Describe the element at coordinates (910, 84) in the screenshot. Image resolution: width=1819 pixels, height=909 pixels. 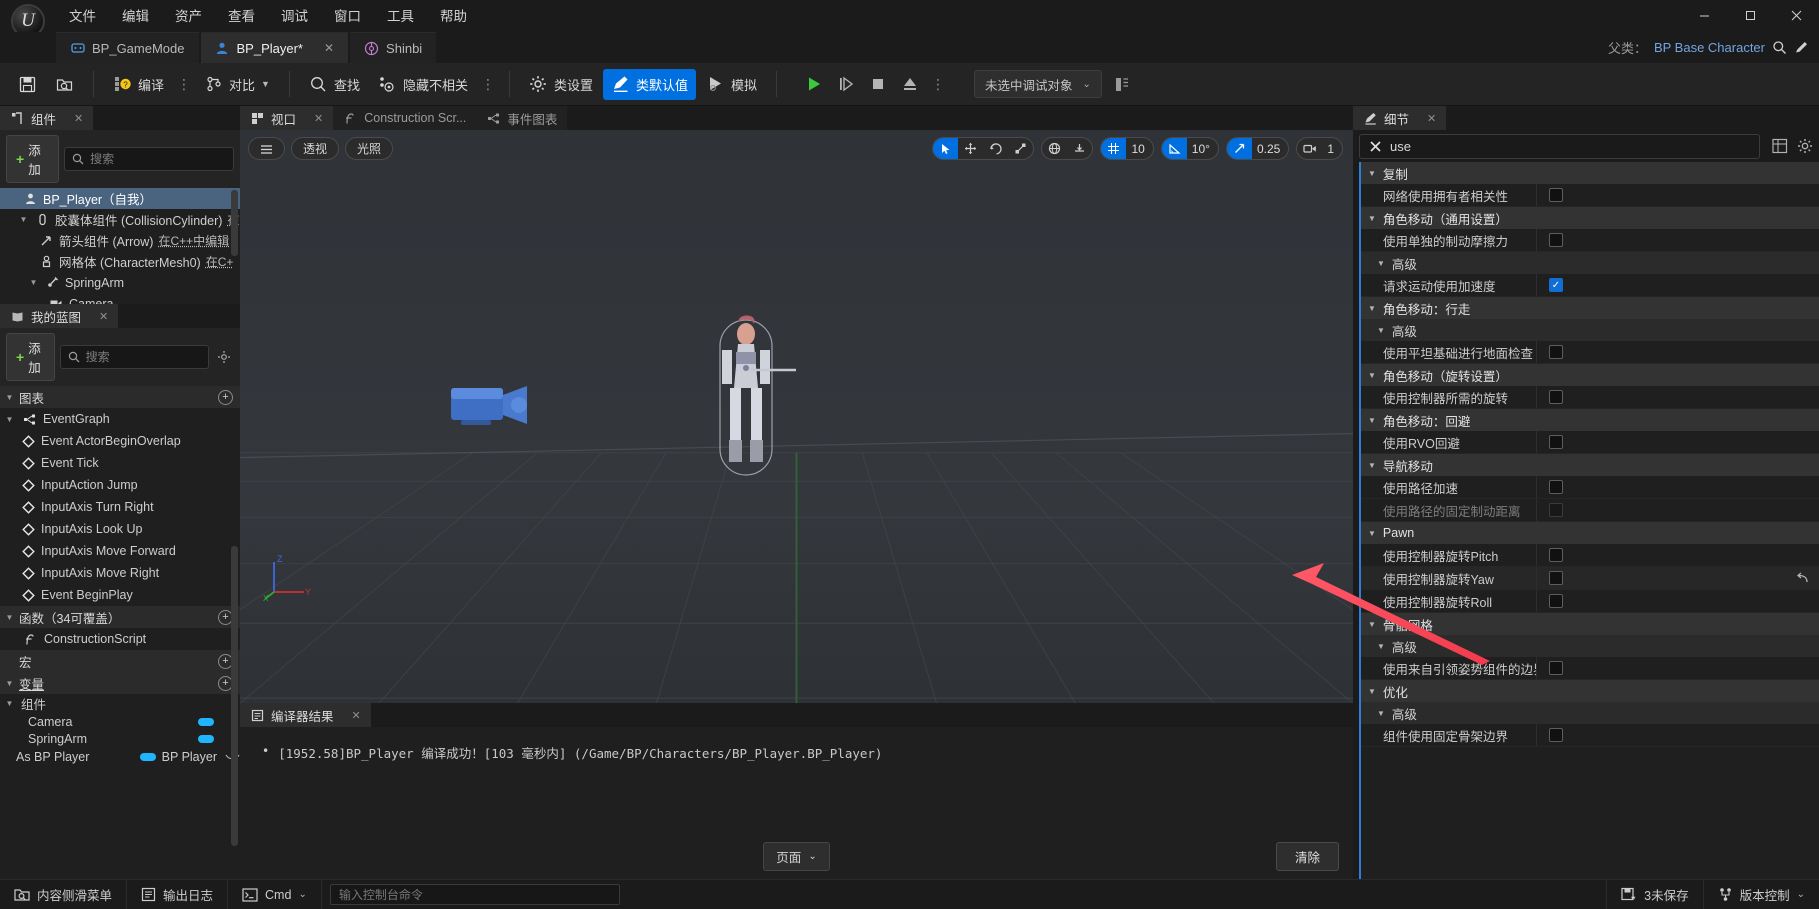
I see `eject-button` at that location.